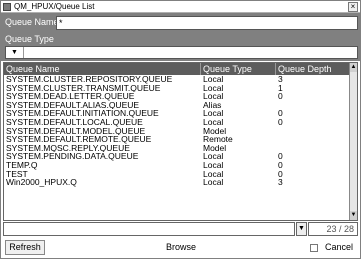 The width and height of the screenshot is (361, 259). I want to click on queue-name-cell: Win2000_HPUX.Q, so click(41, 182).